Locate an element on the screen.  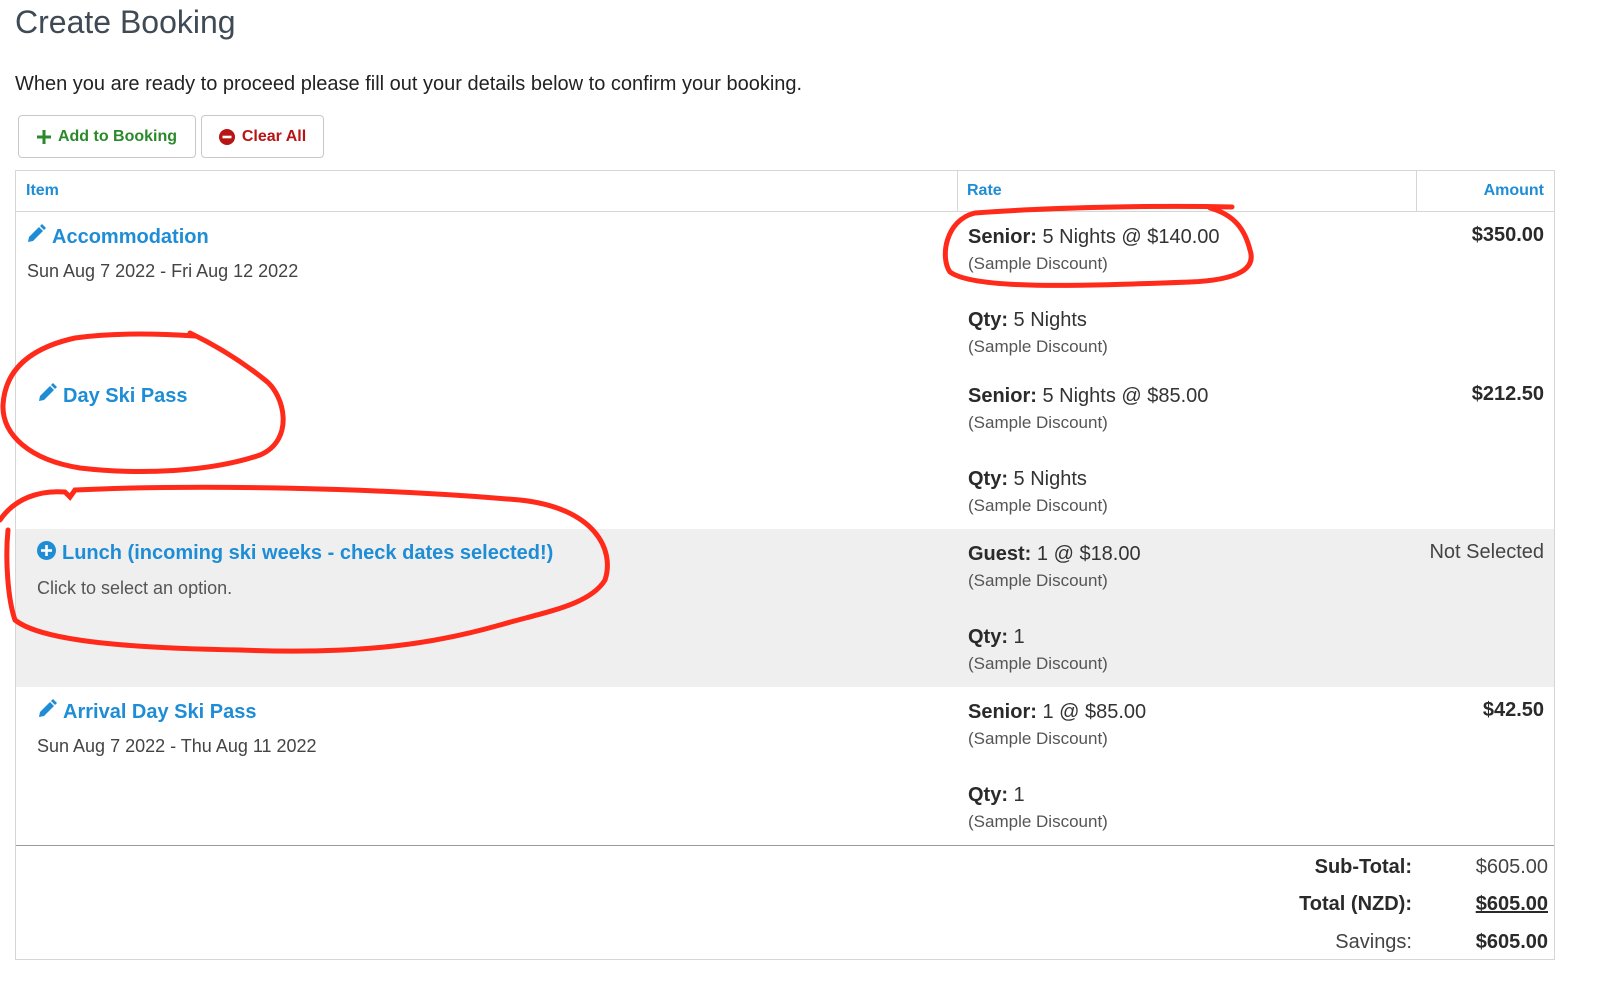
item-dates: Sun Aug 7 2022 - Thu Aug 11 2022 is located at coordinates (177, 746).